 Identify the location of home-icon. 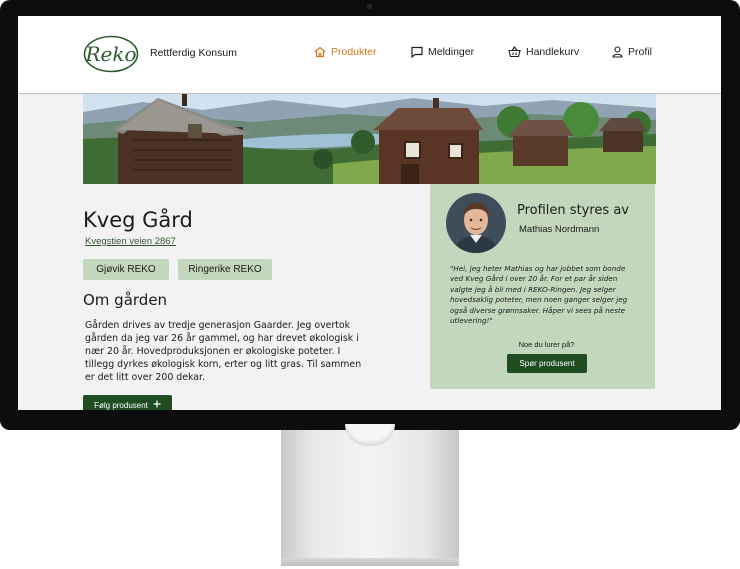
(320, 52).